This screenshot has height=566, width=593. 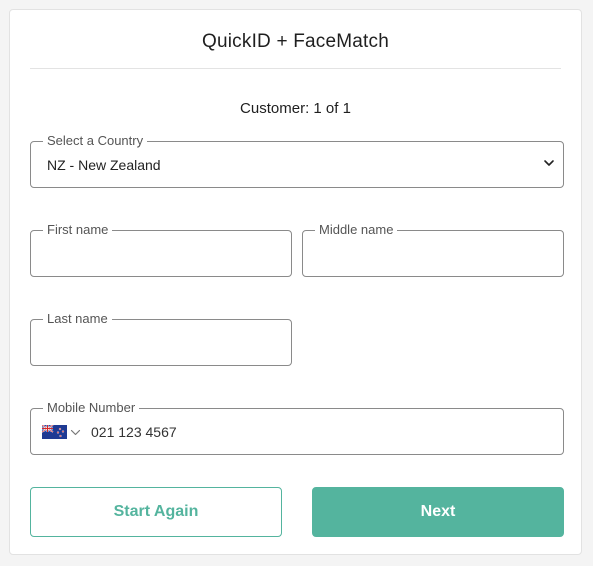 What do you see at coordinates (297, 160) in the screenshot?
I see `country-select: Select a Country NZ - New Zealand` at bounding box center [297, 160].